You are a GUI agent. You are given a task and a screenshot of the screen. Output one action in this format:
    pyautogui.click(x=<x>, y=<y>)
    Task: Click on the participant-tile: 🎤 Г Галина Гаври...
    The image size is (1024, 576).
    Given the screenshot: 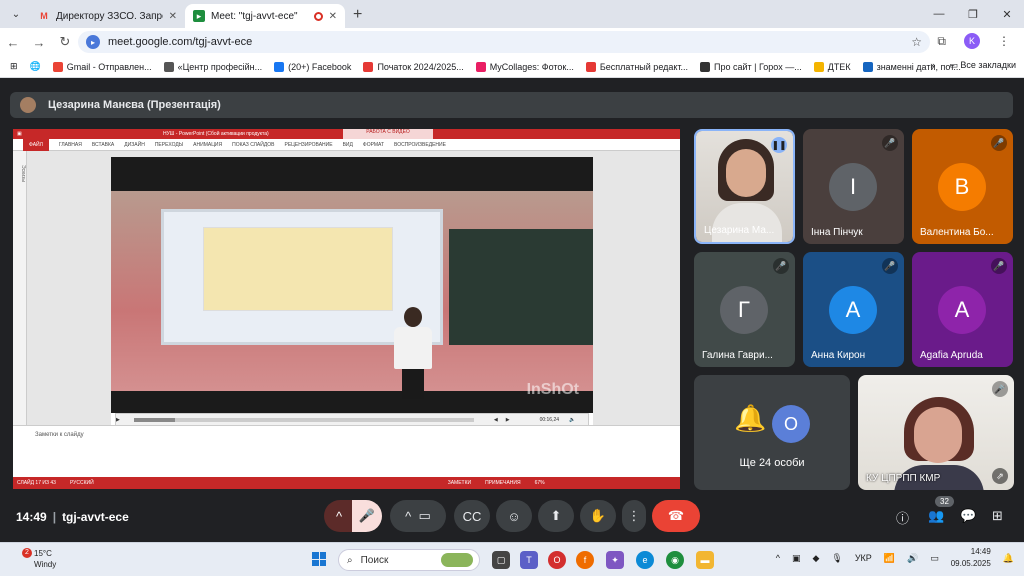 What is the action you would take?
    pyautogui.click(x=744, y=309)
    